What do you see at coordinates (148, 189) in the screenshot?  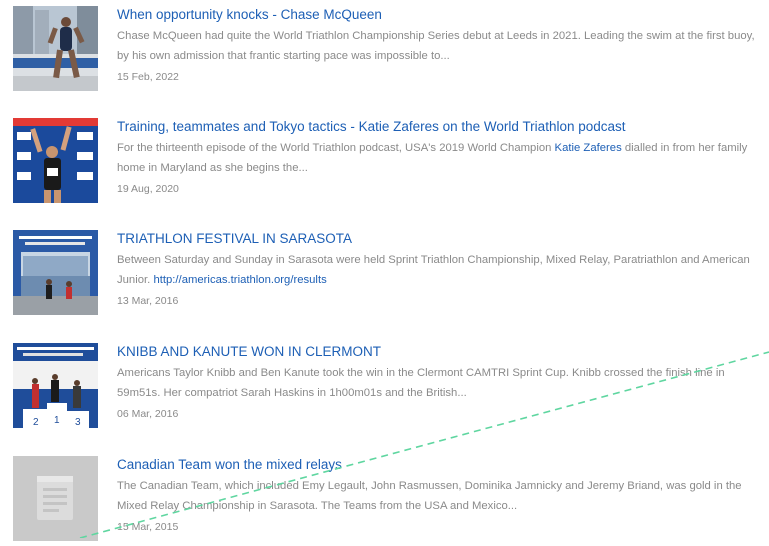 I see `article-date: 19 Aug, 2020` at bounding box center [148, 189].